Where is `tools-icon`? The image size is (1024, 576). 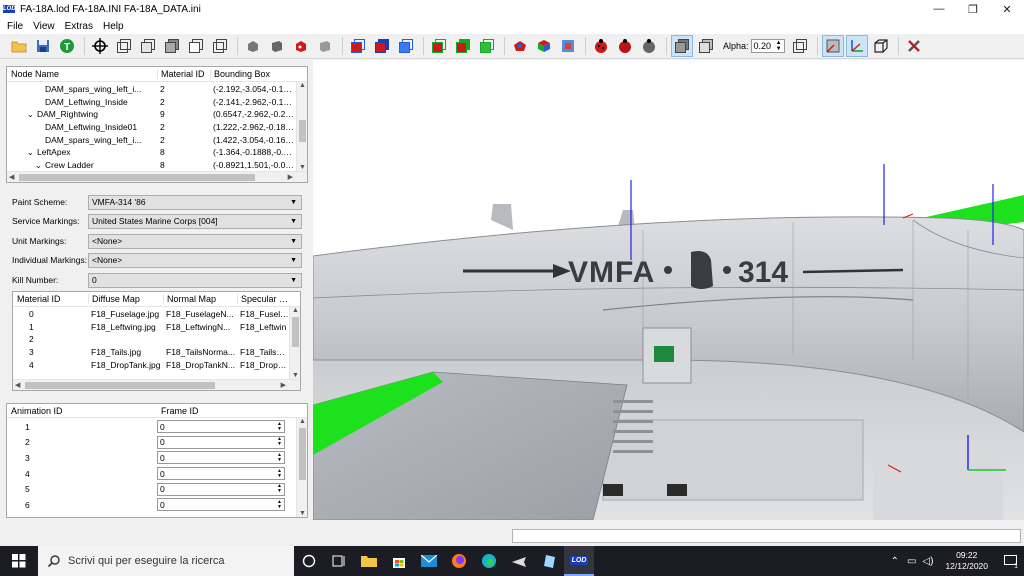 tools-icon is located at coordinates (914, 46).